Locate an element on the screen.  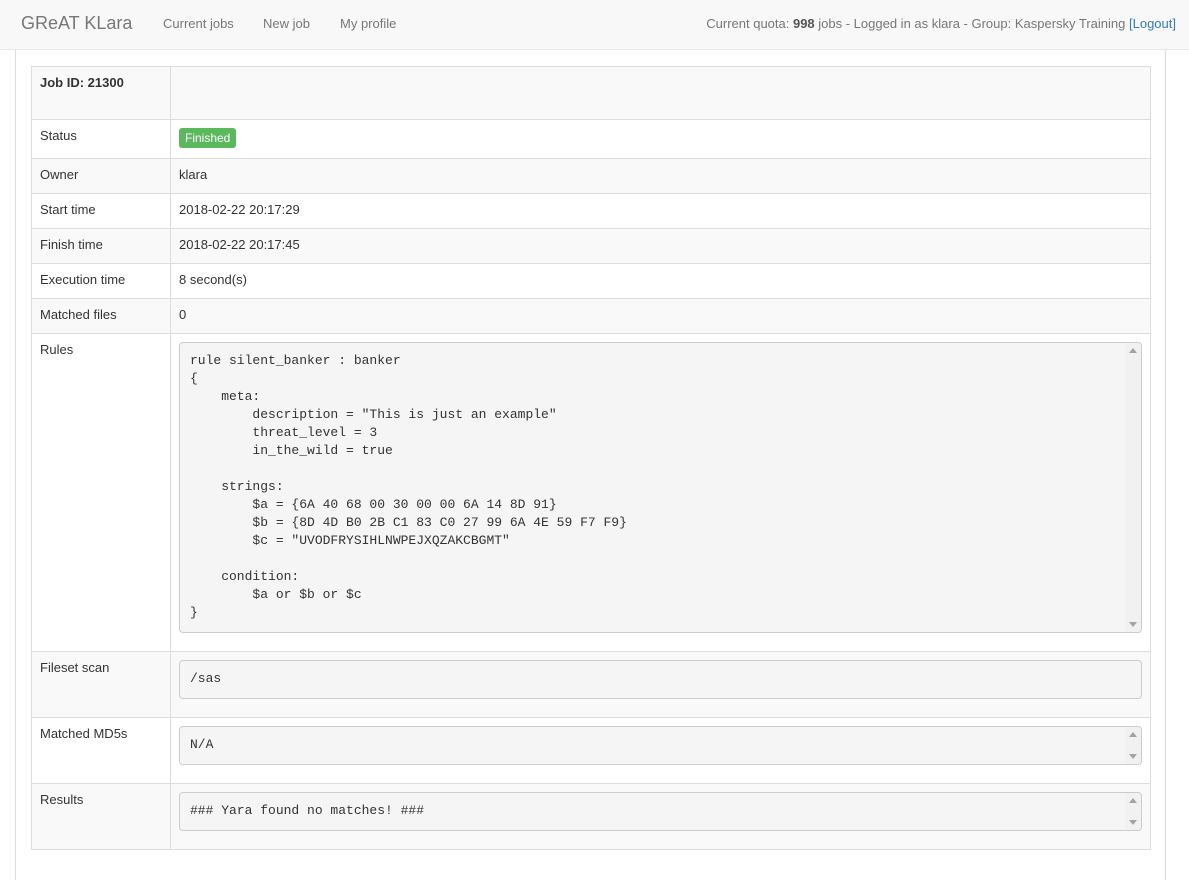
status-row: Status Finished is located at coordinates (591, 139).